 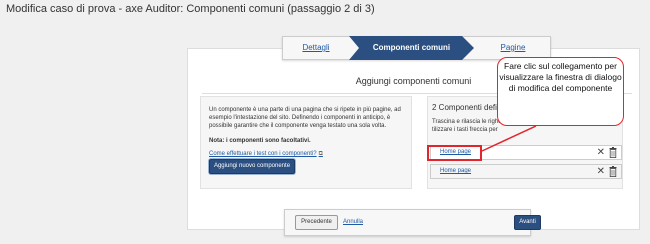 I want to click on components-count: 2 Componenti defini, so click(x=468, y=107).